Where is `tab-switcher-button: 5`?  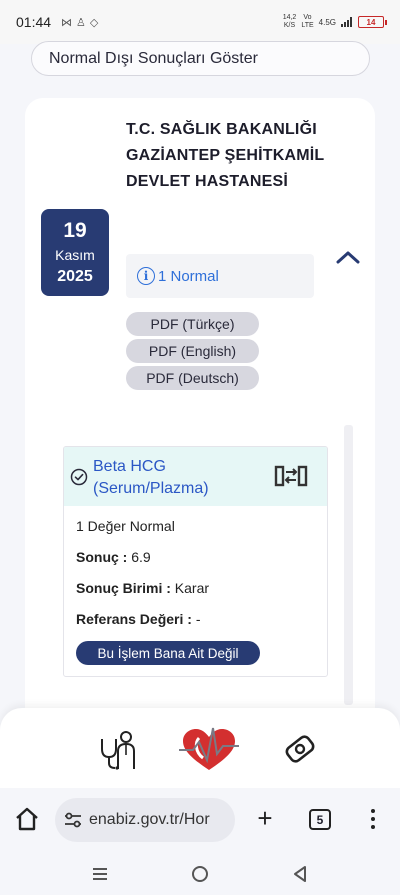 tab-switcher-button: 5 is located at coordinates (320, 819).